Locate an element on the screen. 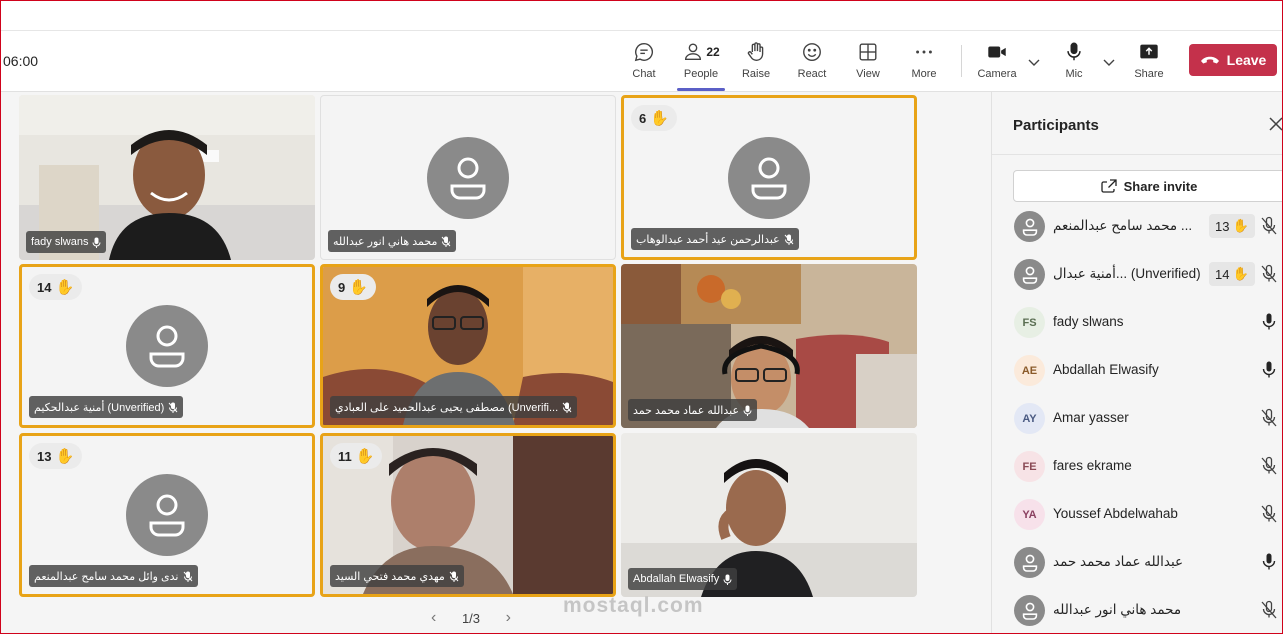 Image resolution: width=1283 pixels, height=634 pixels. video-tile: fady slwans is located at coordinates (167, 177).